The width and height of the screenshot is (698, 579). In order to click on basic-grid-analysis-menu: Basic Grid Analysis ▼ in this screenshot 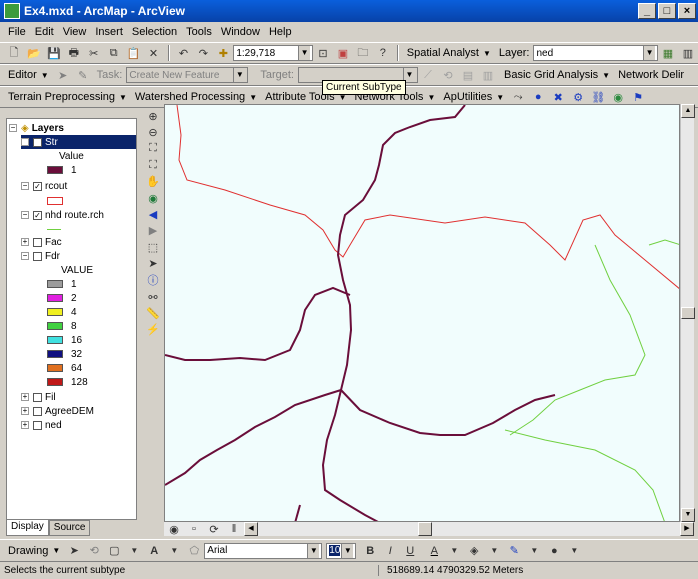, I will do `click(557, 75)`.